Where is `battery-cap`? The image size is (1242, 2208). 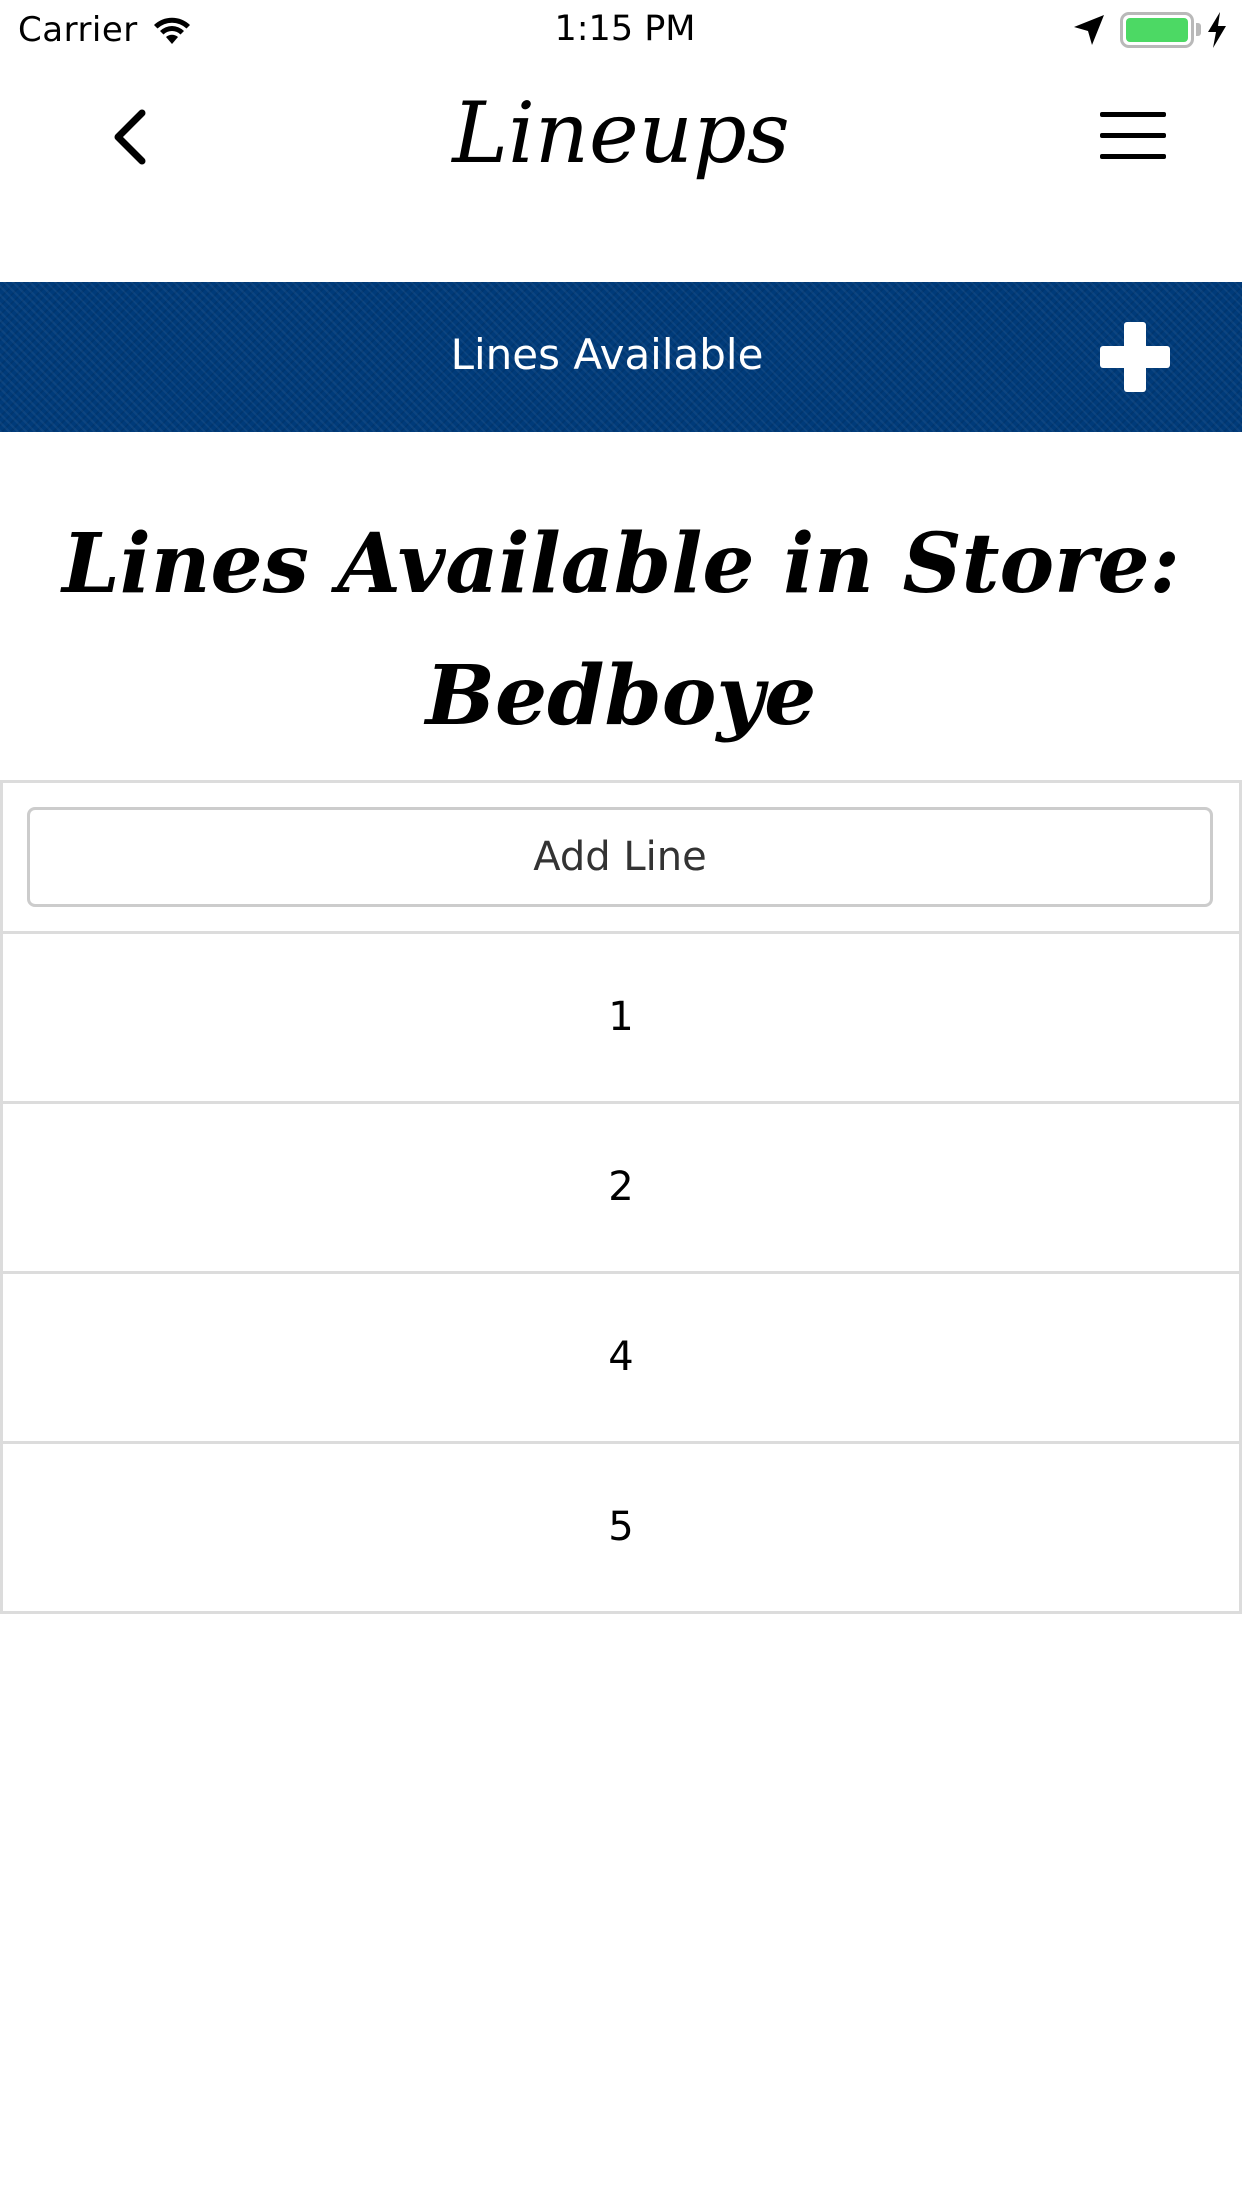 battery-cap is located at coordinates (1198, 29).